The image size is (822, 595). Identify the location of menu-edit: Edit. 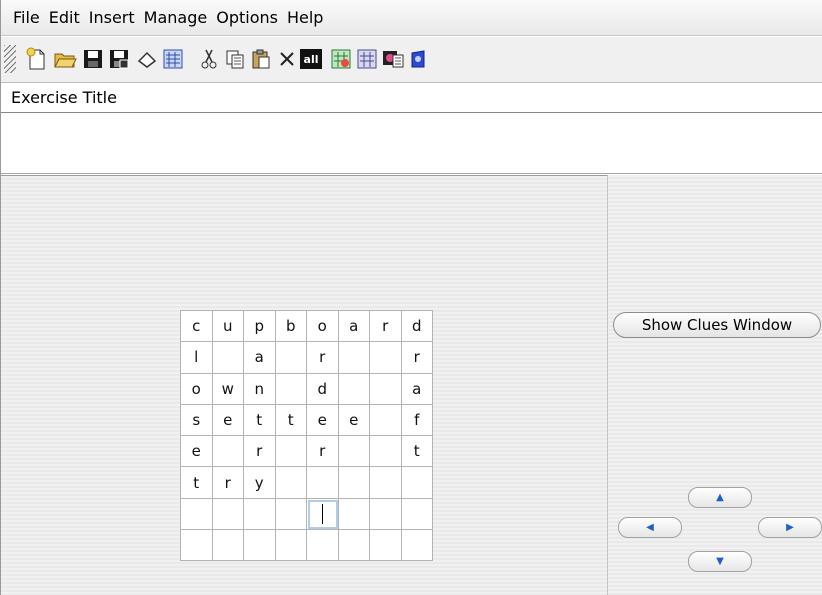
(64, 17).